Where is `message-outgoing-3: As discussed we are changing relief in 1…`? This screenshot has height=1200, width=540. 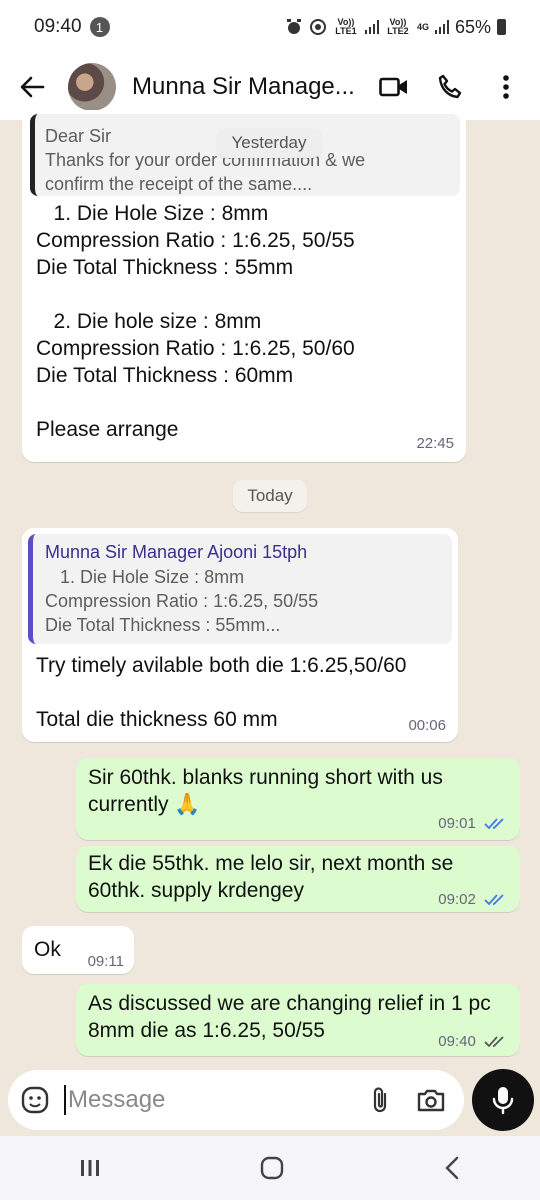 message-outgoing-3: As discussed we are changing relief in 1… is located at coordinates (298, 1020).